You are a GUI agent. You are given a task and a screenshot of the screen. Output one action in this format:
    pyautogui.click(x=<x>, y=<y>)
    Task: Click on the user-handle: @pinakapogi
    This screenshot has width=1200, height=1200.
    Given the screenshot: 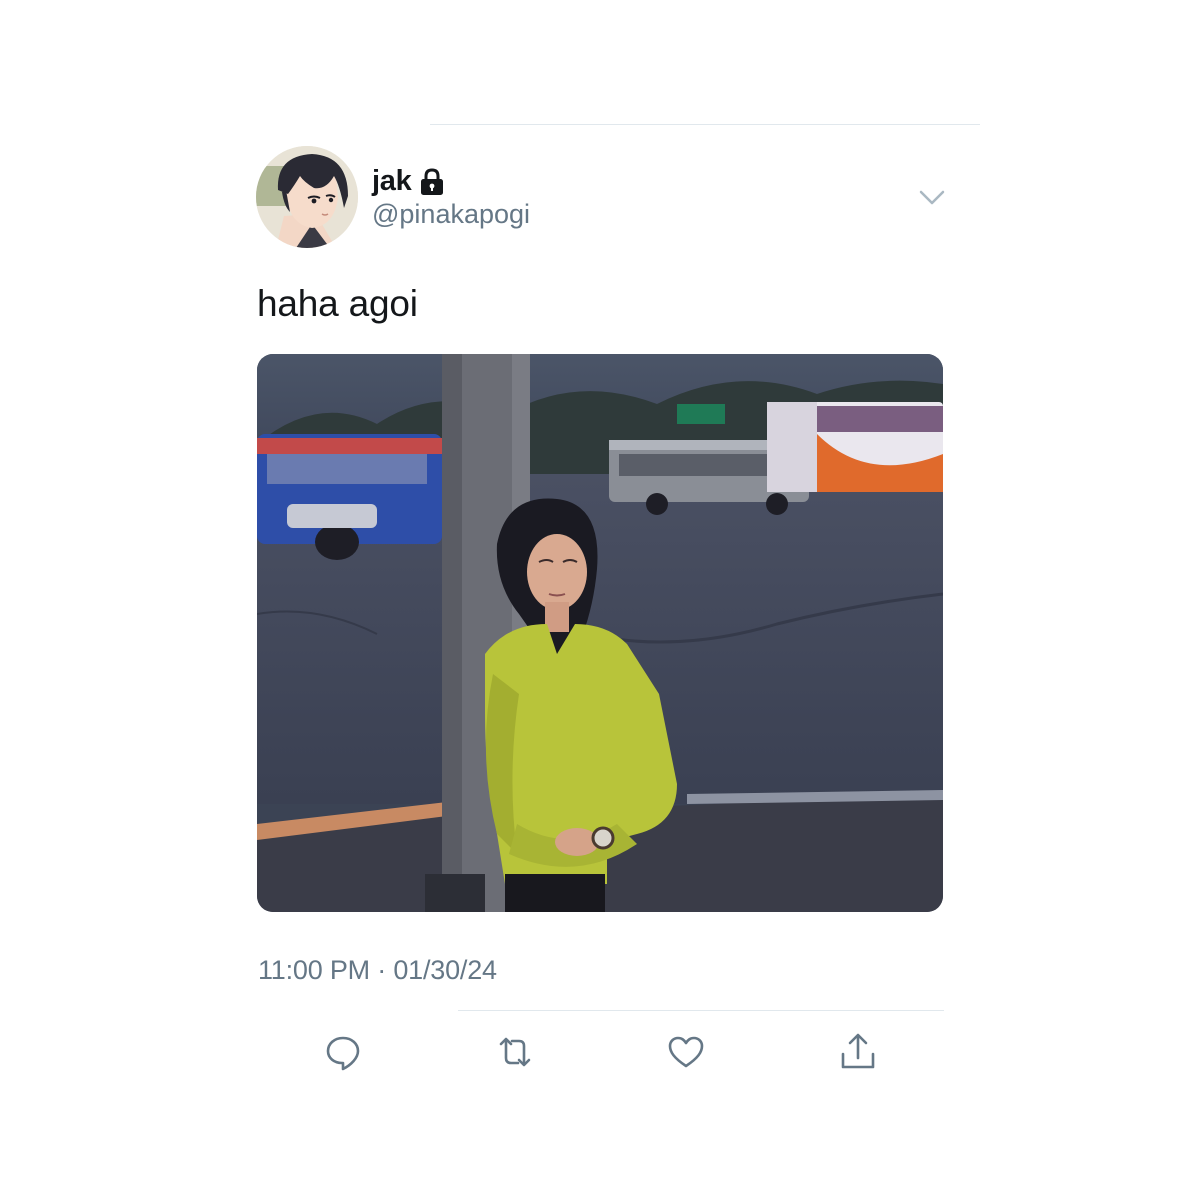 What is the action you would take?
    pyautogui.click(x=451, y=214)
    